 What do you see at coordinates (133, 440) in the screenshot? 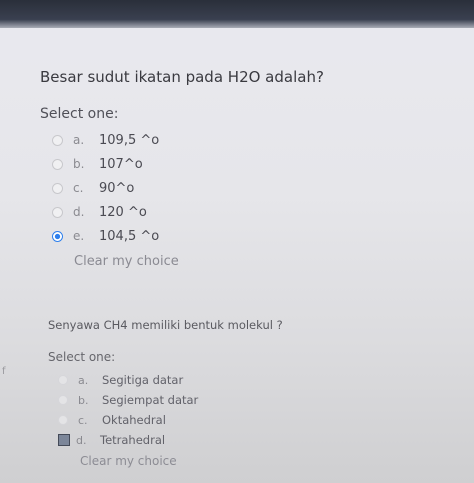
I see `option-text: Tetrahedral` at bounding box center [133, 440].